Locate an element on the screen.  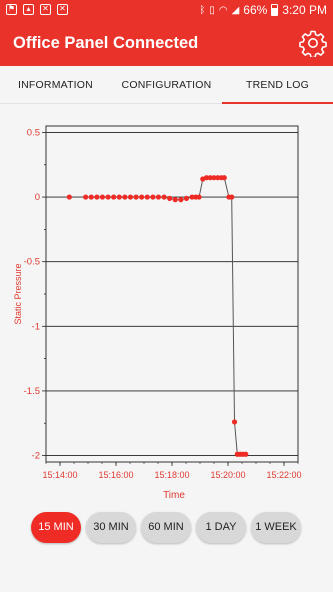
status-bar: ⚑ ▴ ✕ ✕ ᛒ ▯ ◠ ◢ 66% 3:20 PM is located at coordinates (166, 11).